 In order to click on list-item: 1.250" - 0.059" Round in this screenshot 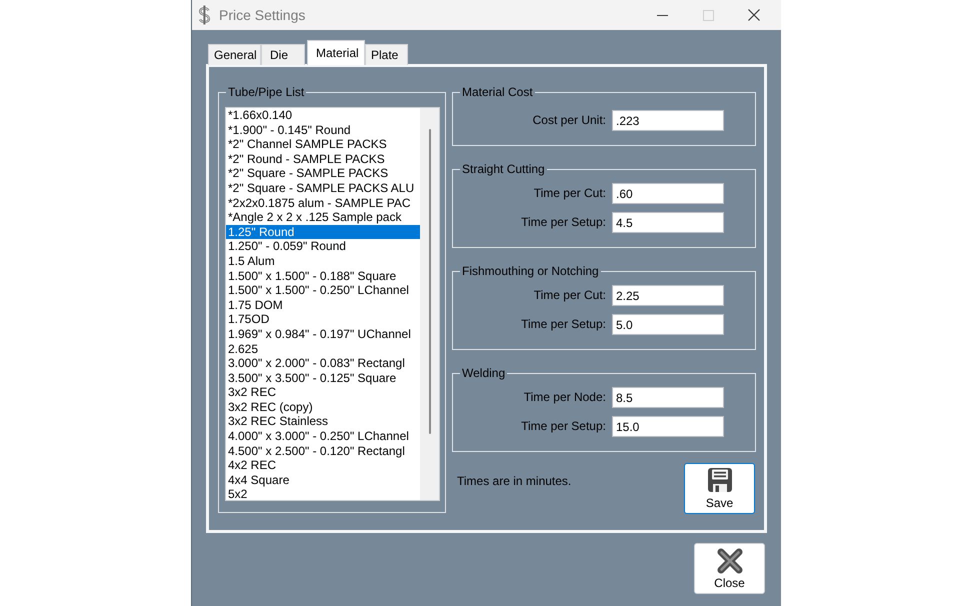, I will do `click(323, 246)`.